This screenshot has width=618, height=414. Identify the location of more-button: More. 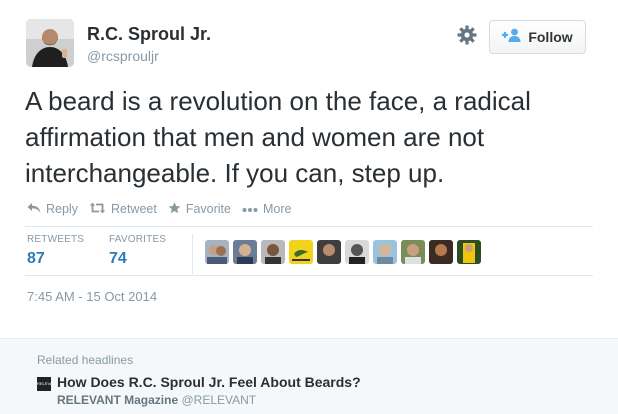
(266, 209).